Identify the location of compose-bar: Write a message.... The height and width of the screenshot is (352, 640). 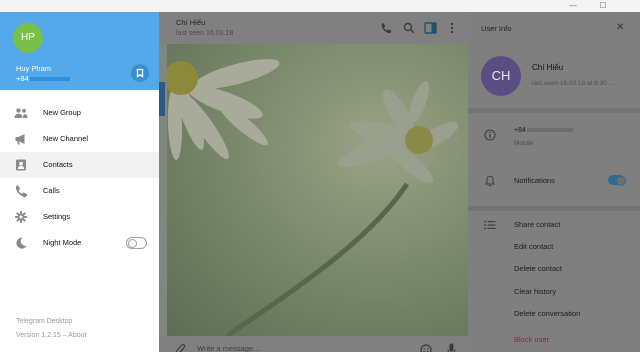
(313, 344).